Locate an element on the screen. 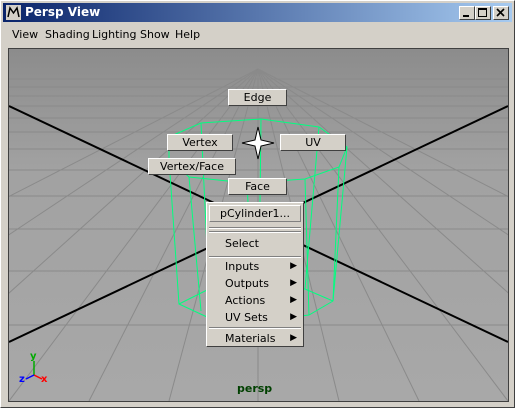 Image resolution: width=515 pixels, height=408 pixels. menu-item-inputs: Inputs ▶ is located at coordinates (255, 266).